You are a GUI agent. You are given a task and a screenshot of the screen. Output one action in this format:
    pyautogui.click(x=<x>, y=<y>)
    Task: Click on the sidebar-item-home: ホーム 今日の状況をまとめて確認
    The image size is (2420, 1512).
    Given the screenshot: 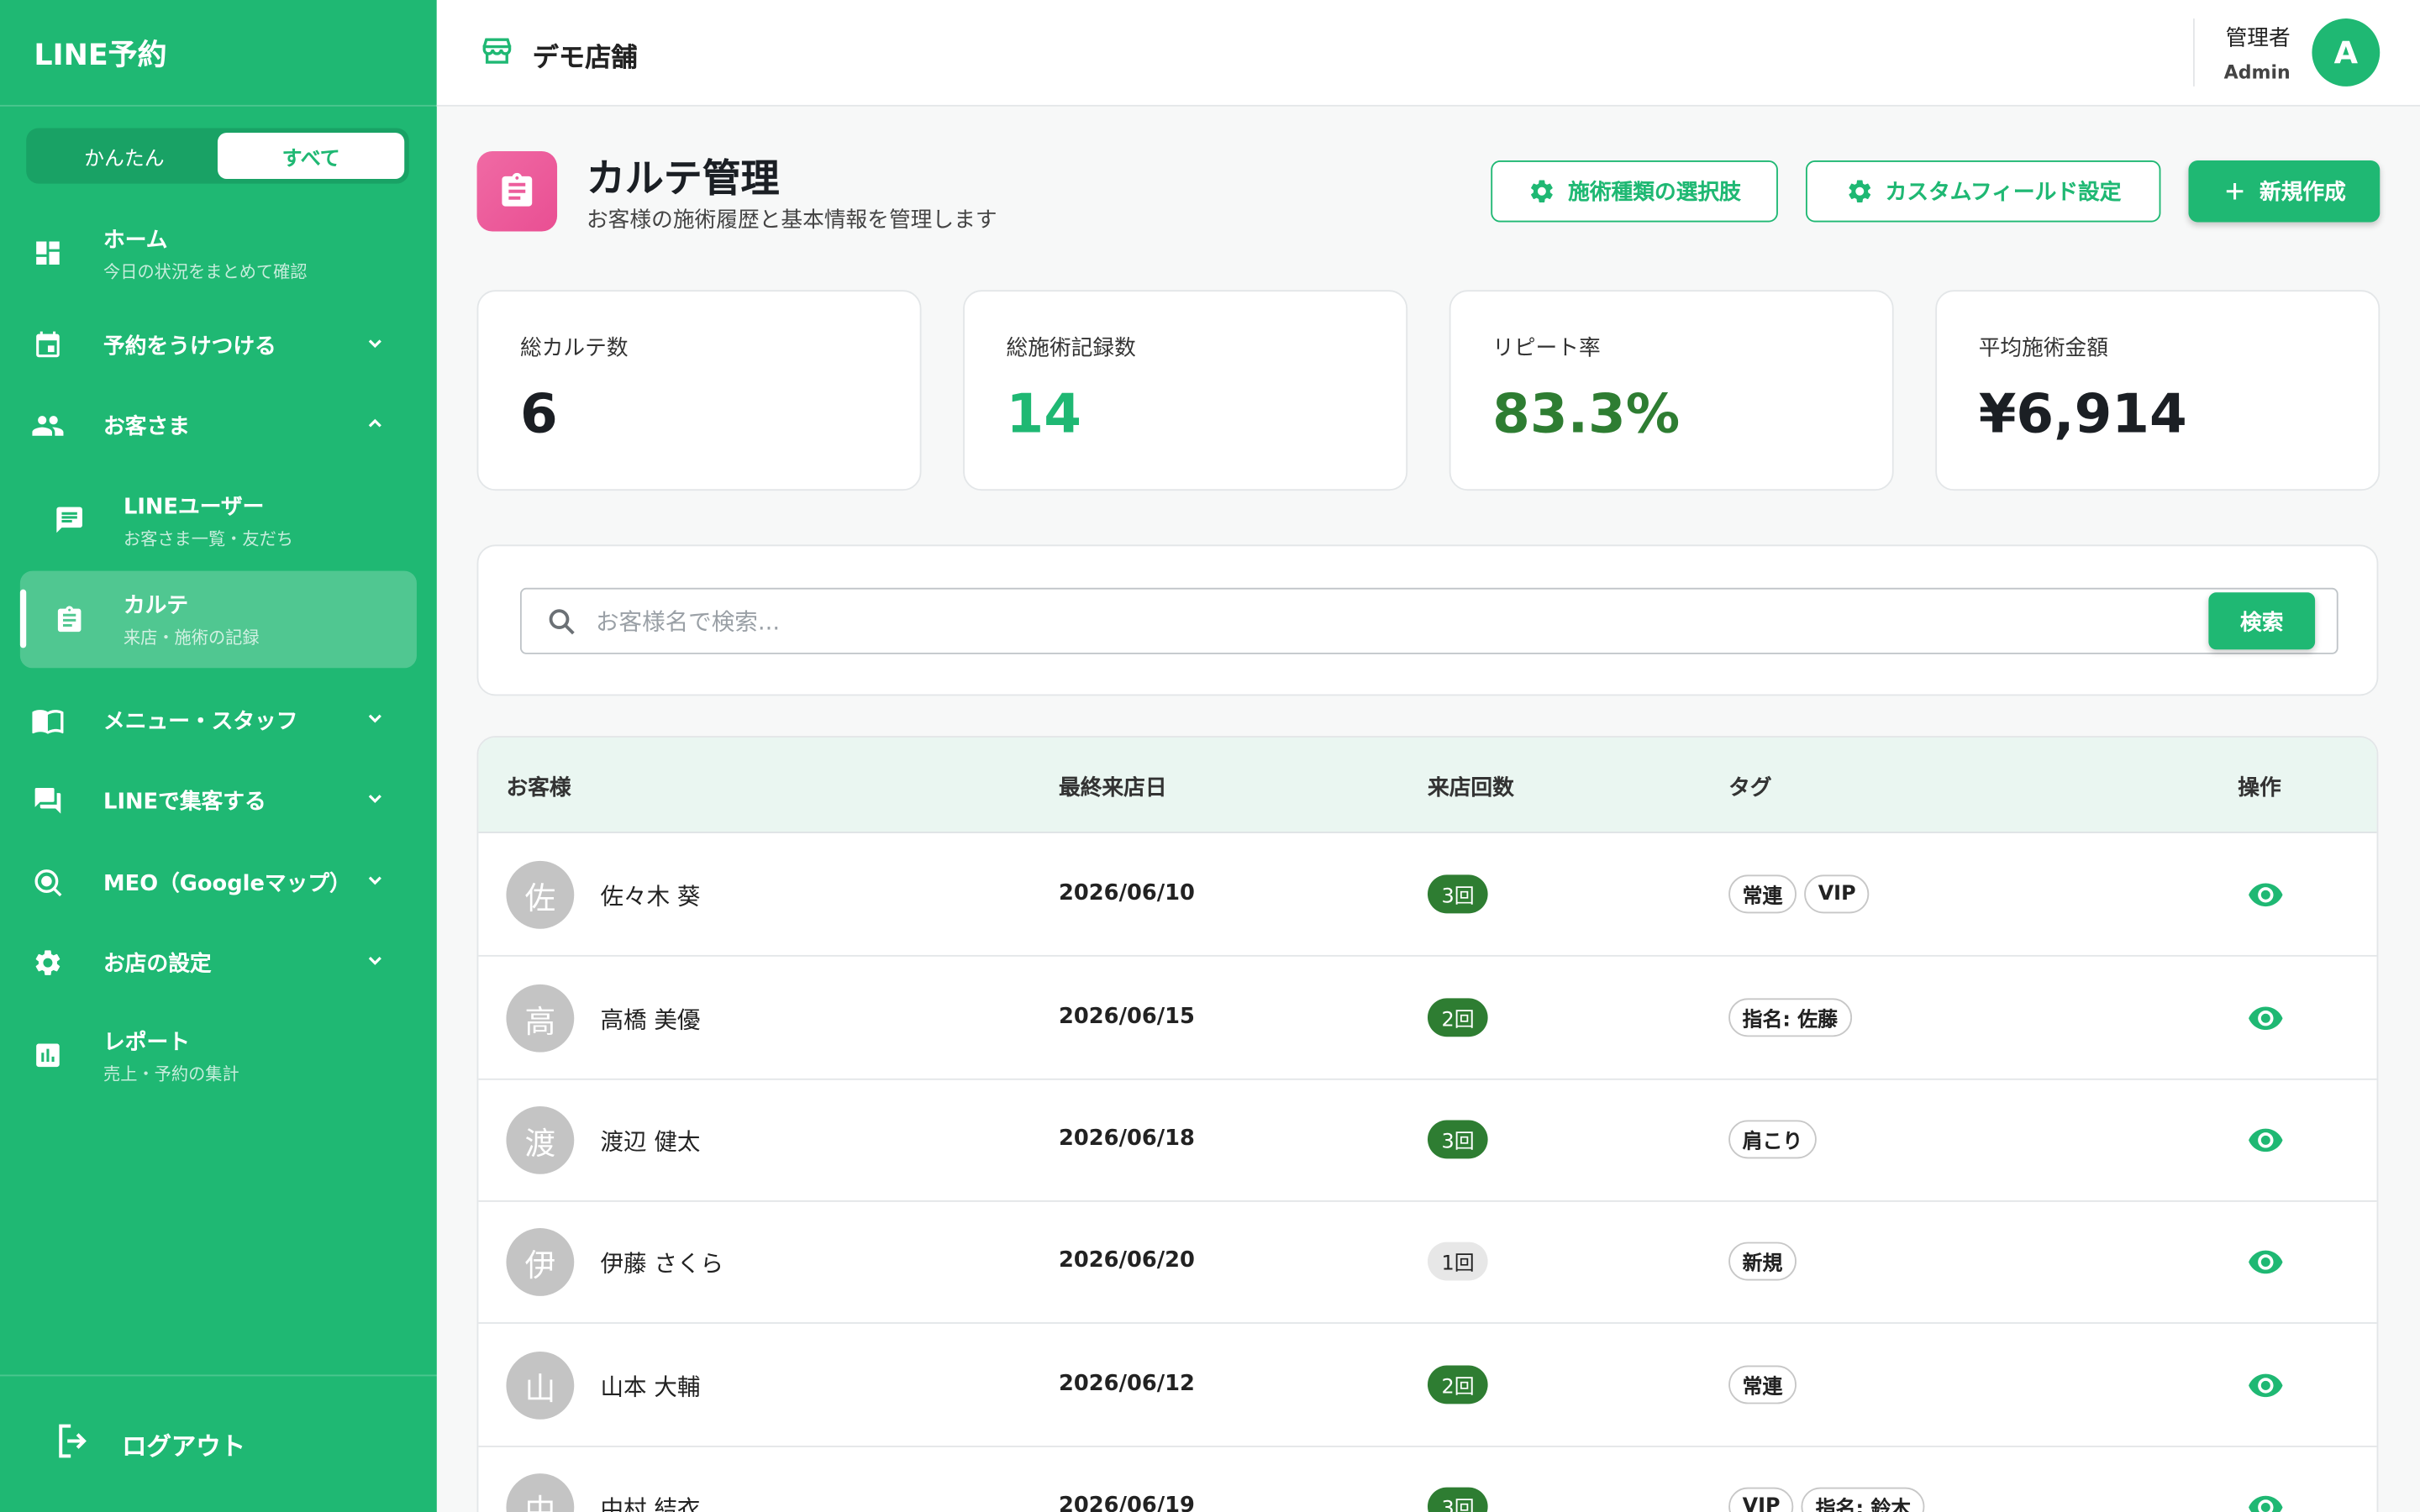 What is the action you would take?
    pyautogui.click(x=218, y=253)
    